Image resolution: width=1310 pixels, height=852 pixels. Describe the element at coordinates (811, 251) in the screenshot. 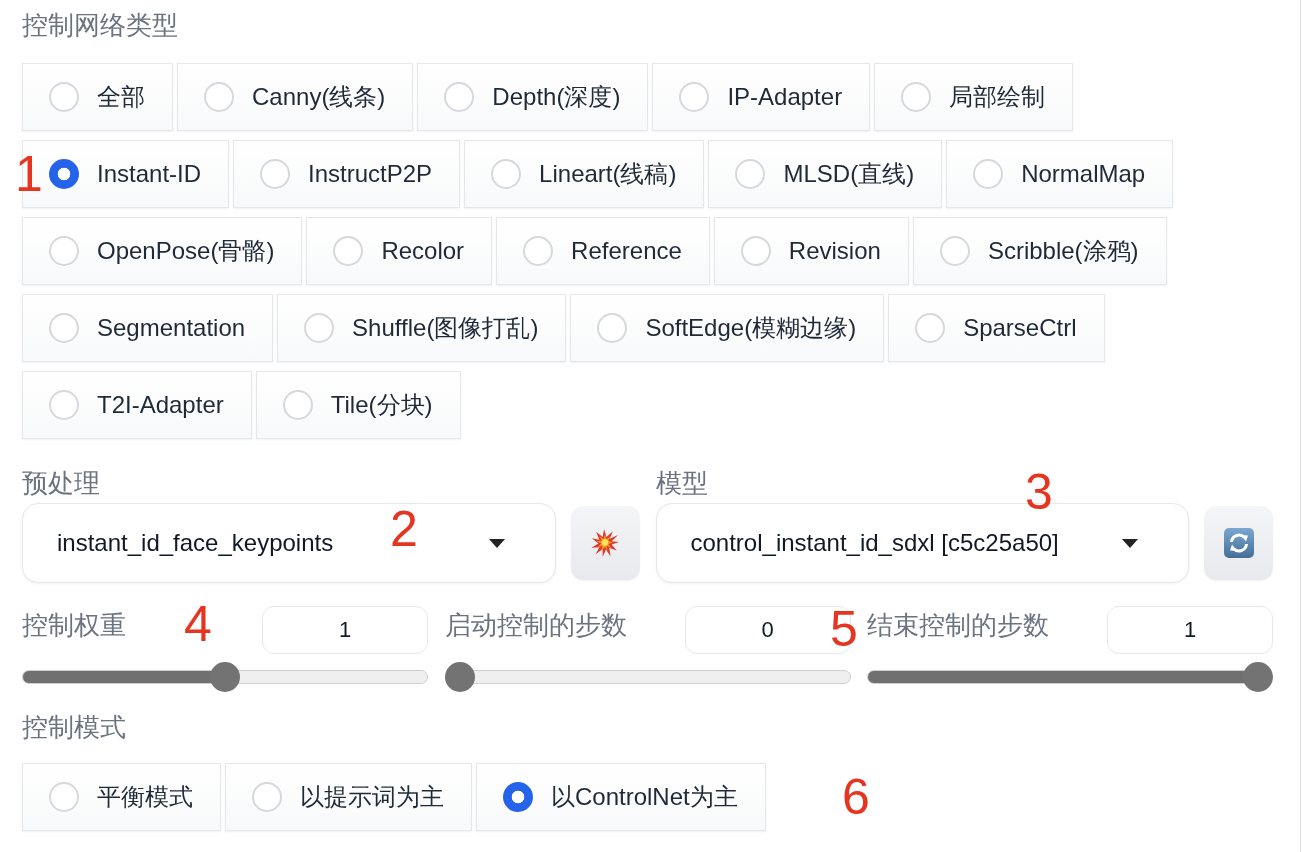

I see `radio-option: Revision` at that location.